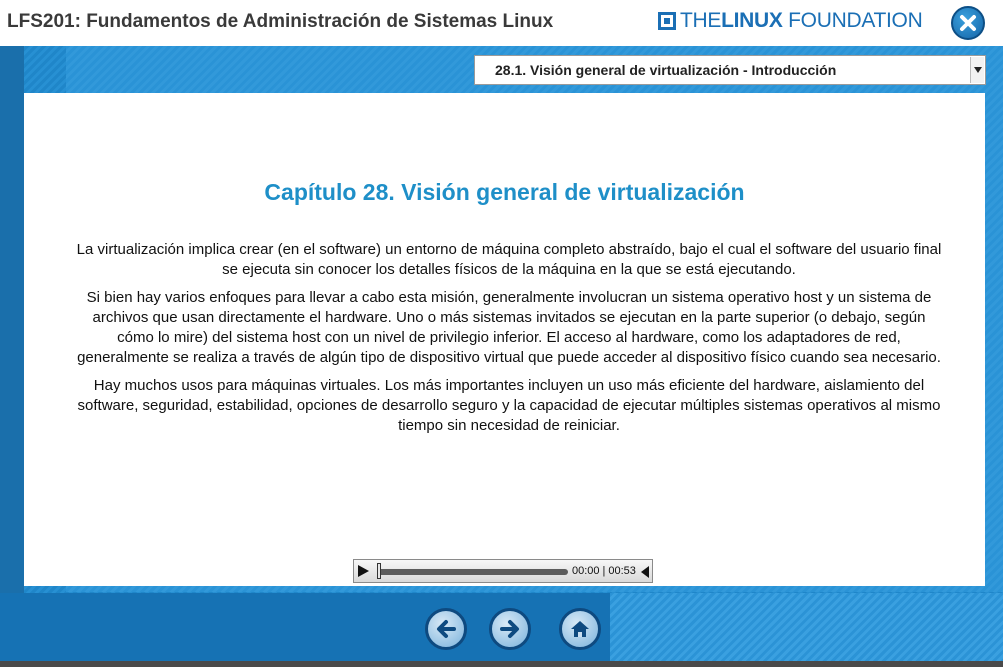 The image size is (1003, 667). I want to click on close-button, so click(968, 23).